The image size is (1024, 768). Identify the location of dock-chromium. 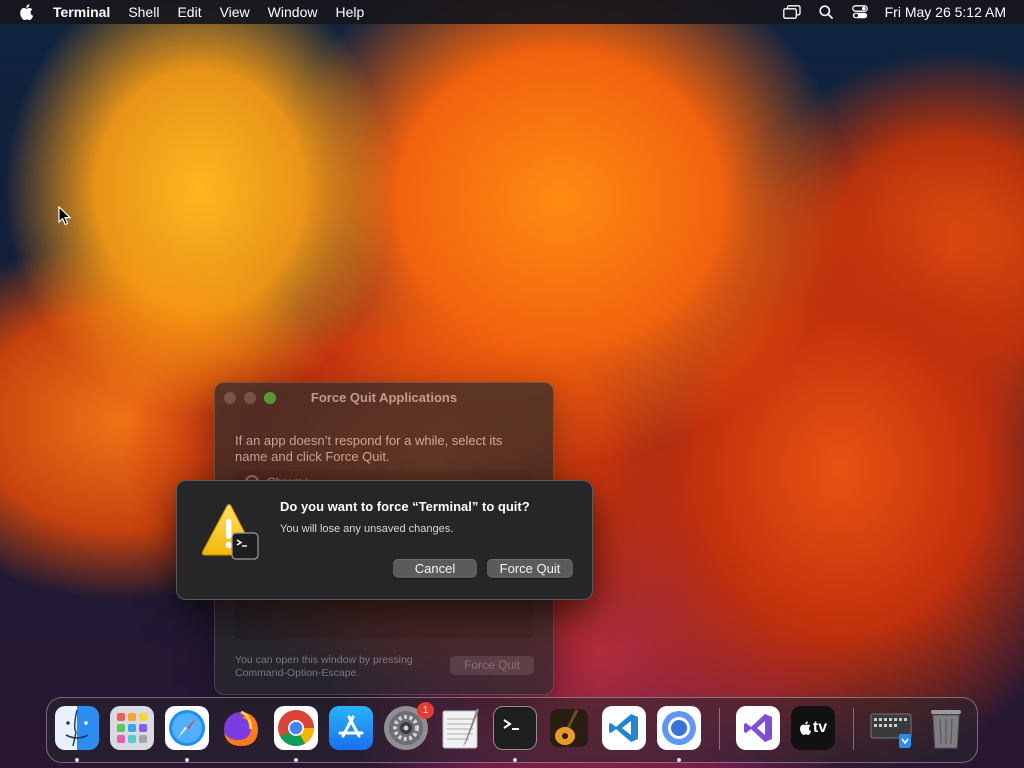
(679, 728).